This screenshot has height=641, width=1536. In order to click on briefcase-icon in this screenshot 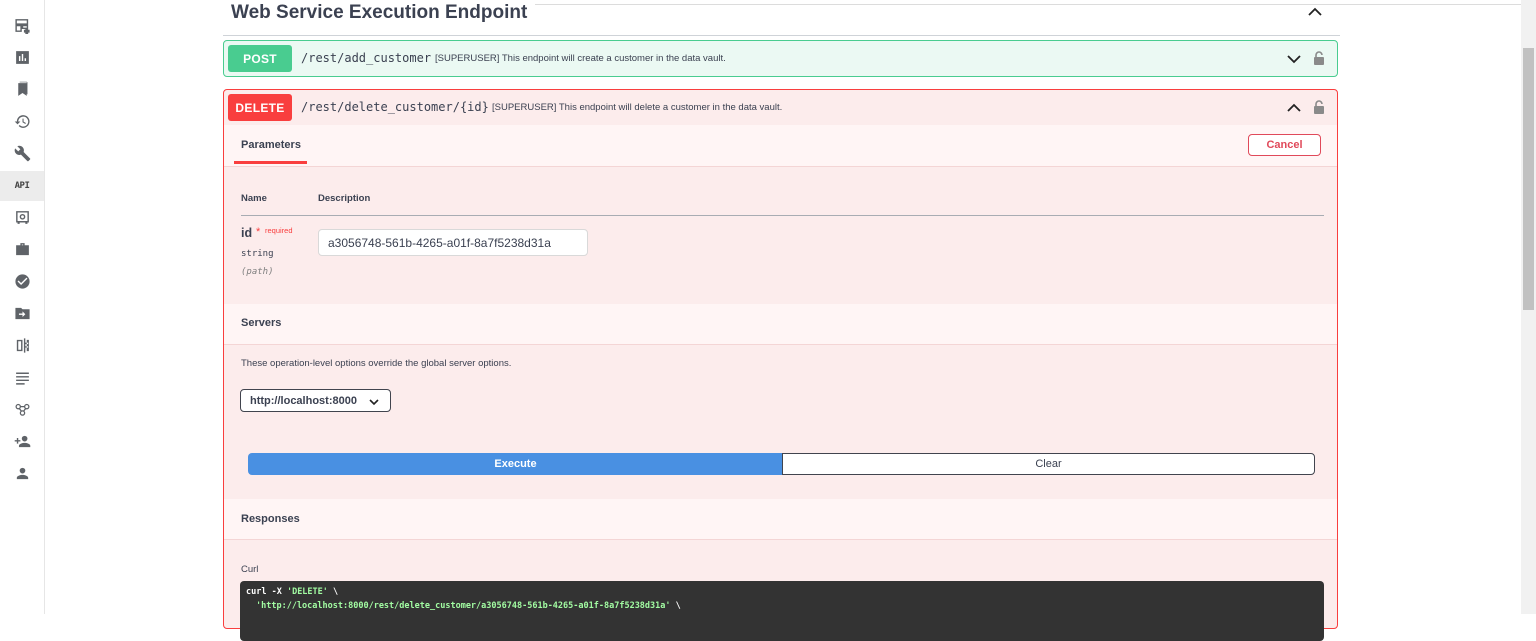, I will do `click(22, 249)`.